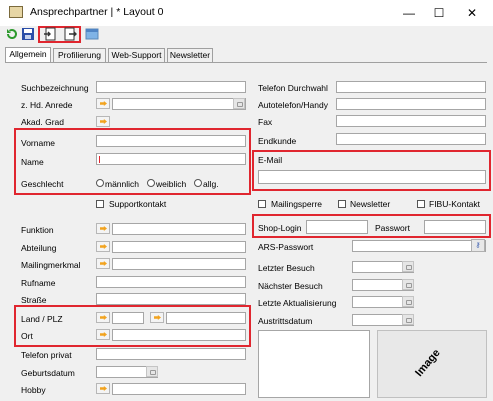 Image resolution: width=493 pixels, height=401 pixels. I want to click on autotelefon-label: Autotelefon/Handy, so click(293, 105).